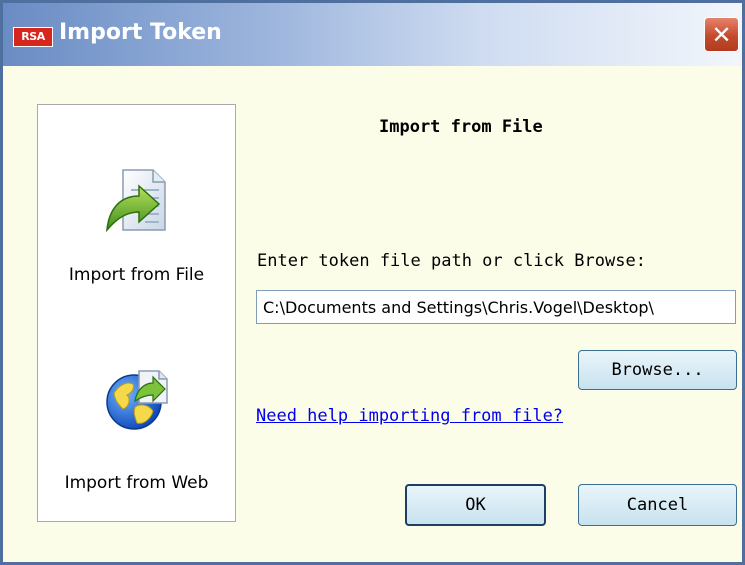  Describe the element at coordinates (136, 200) in the screenshot. I see `import-file-icon` at that location.